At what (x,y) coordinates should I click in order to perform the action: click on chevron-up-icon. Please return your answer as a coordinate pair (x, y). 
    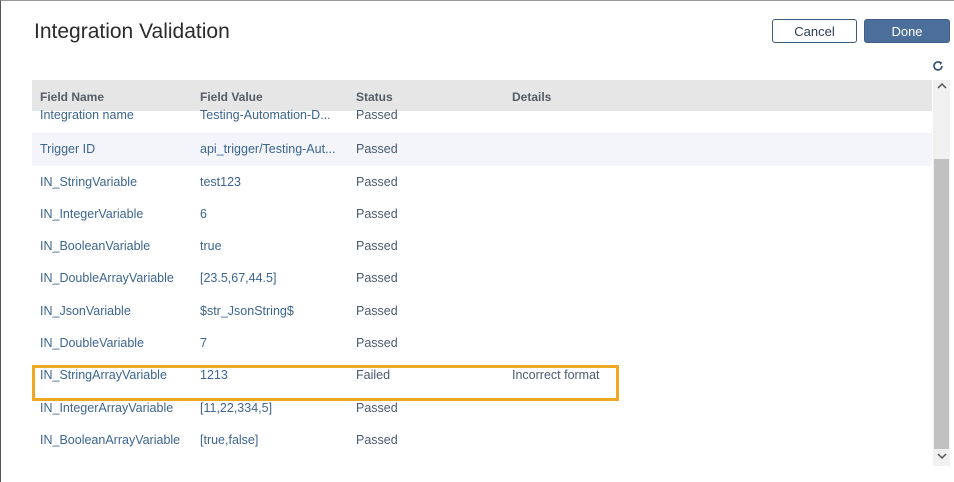
    Looking at the image, I should click on (941, 85).